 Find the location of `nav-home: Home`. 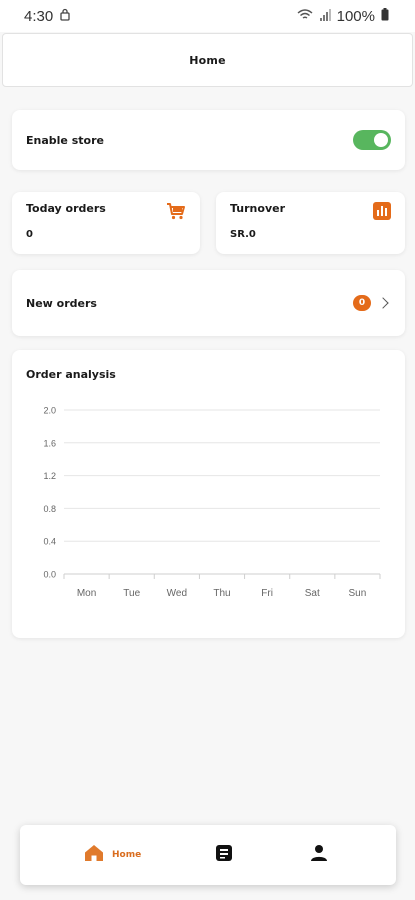

nav-home: Home is located at coordinates (112, 855).